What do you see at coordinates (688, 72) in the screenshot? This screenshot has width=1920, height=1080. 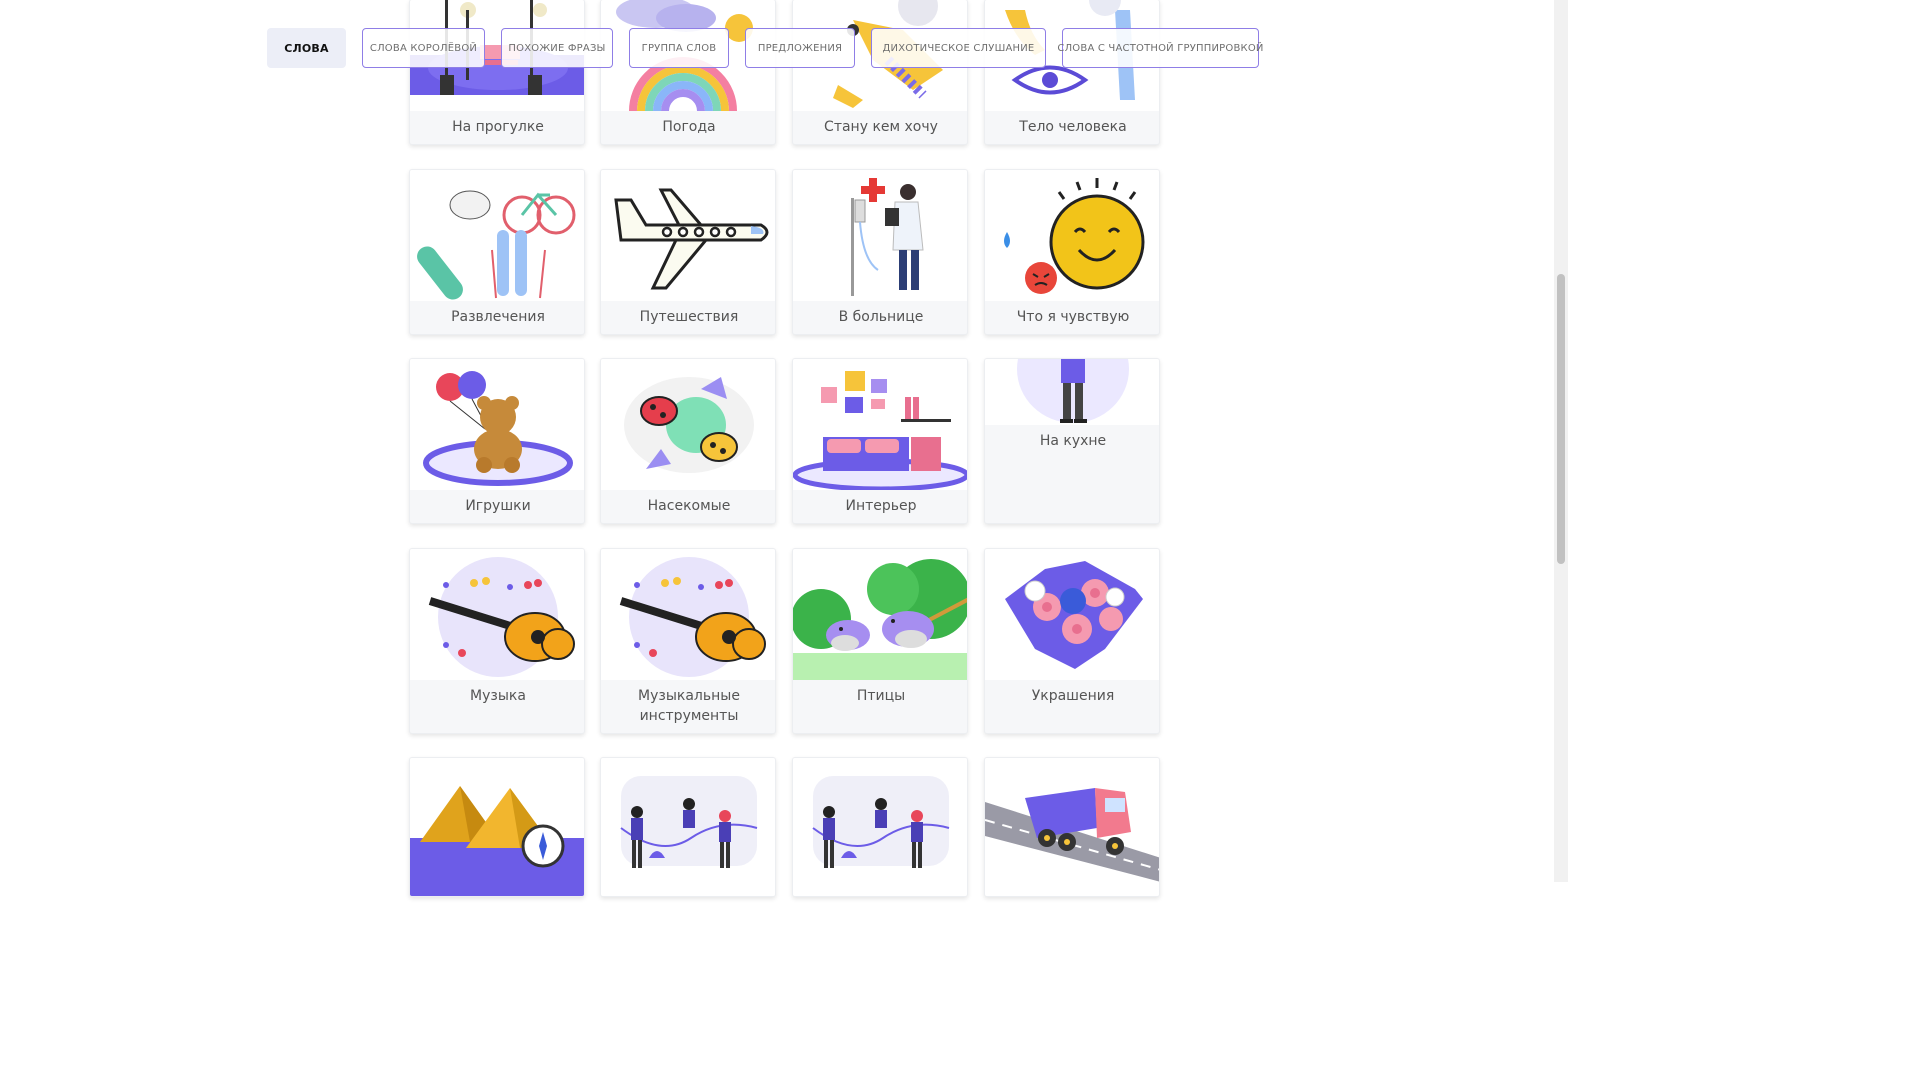 I see `category-card-pogoda: Погода` at bounding box center [688, 72].